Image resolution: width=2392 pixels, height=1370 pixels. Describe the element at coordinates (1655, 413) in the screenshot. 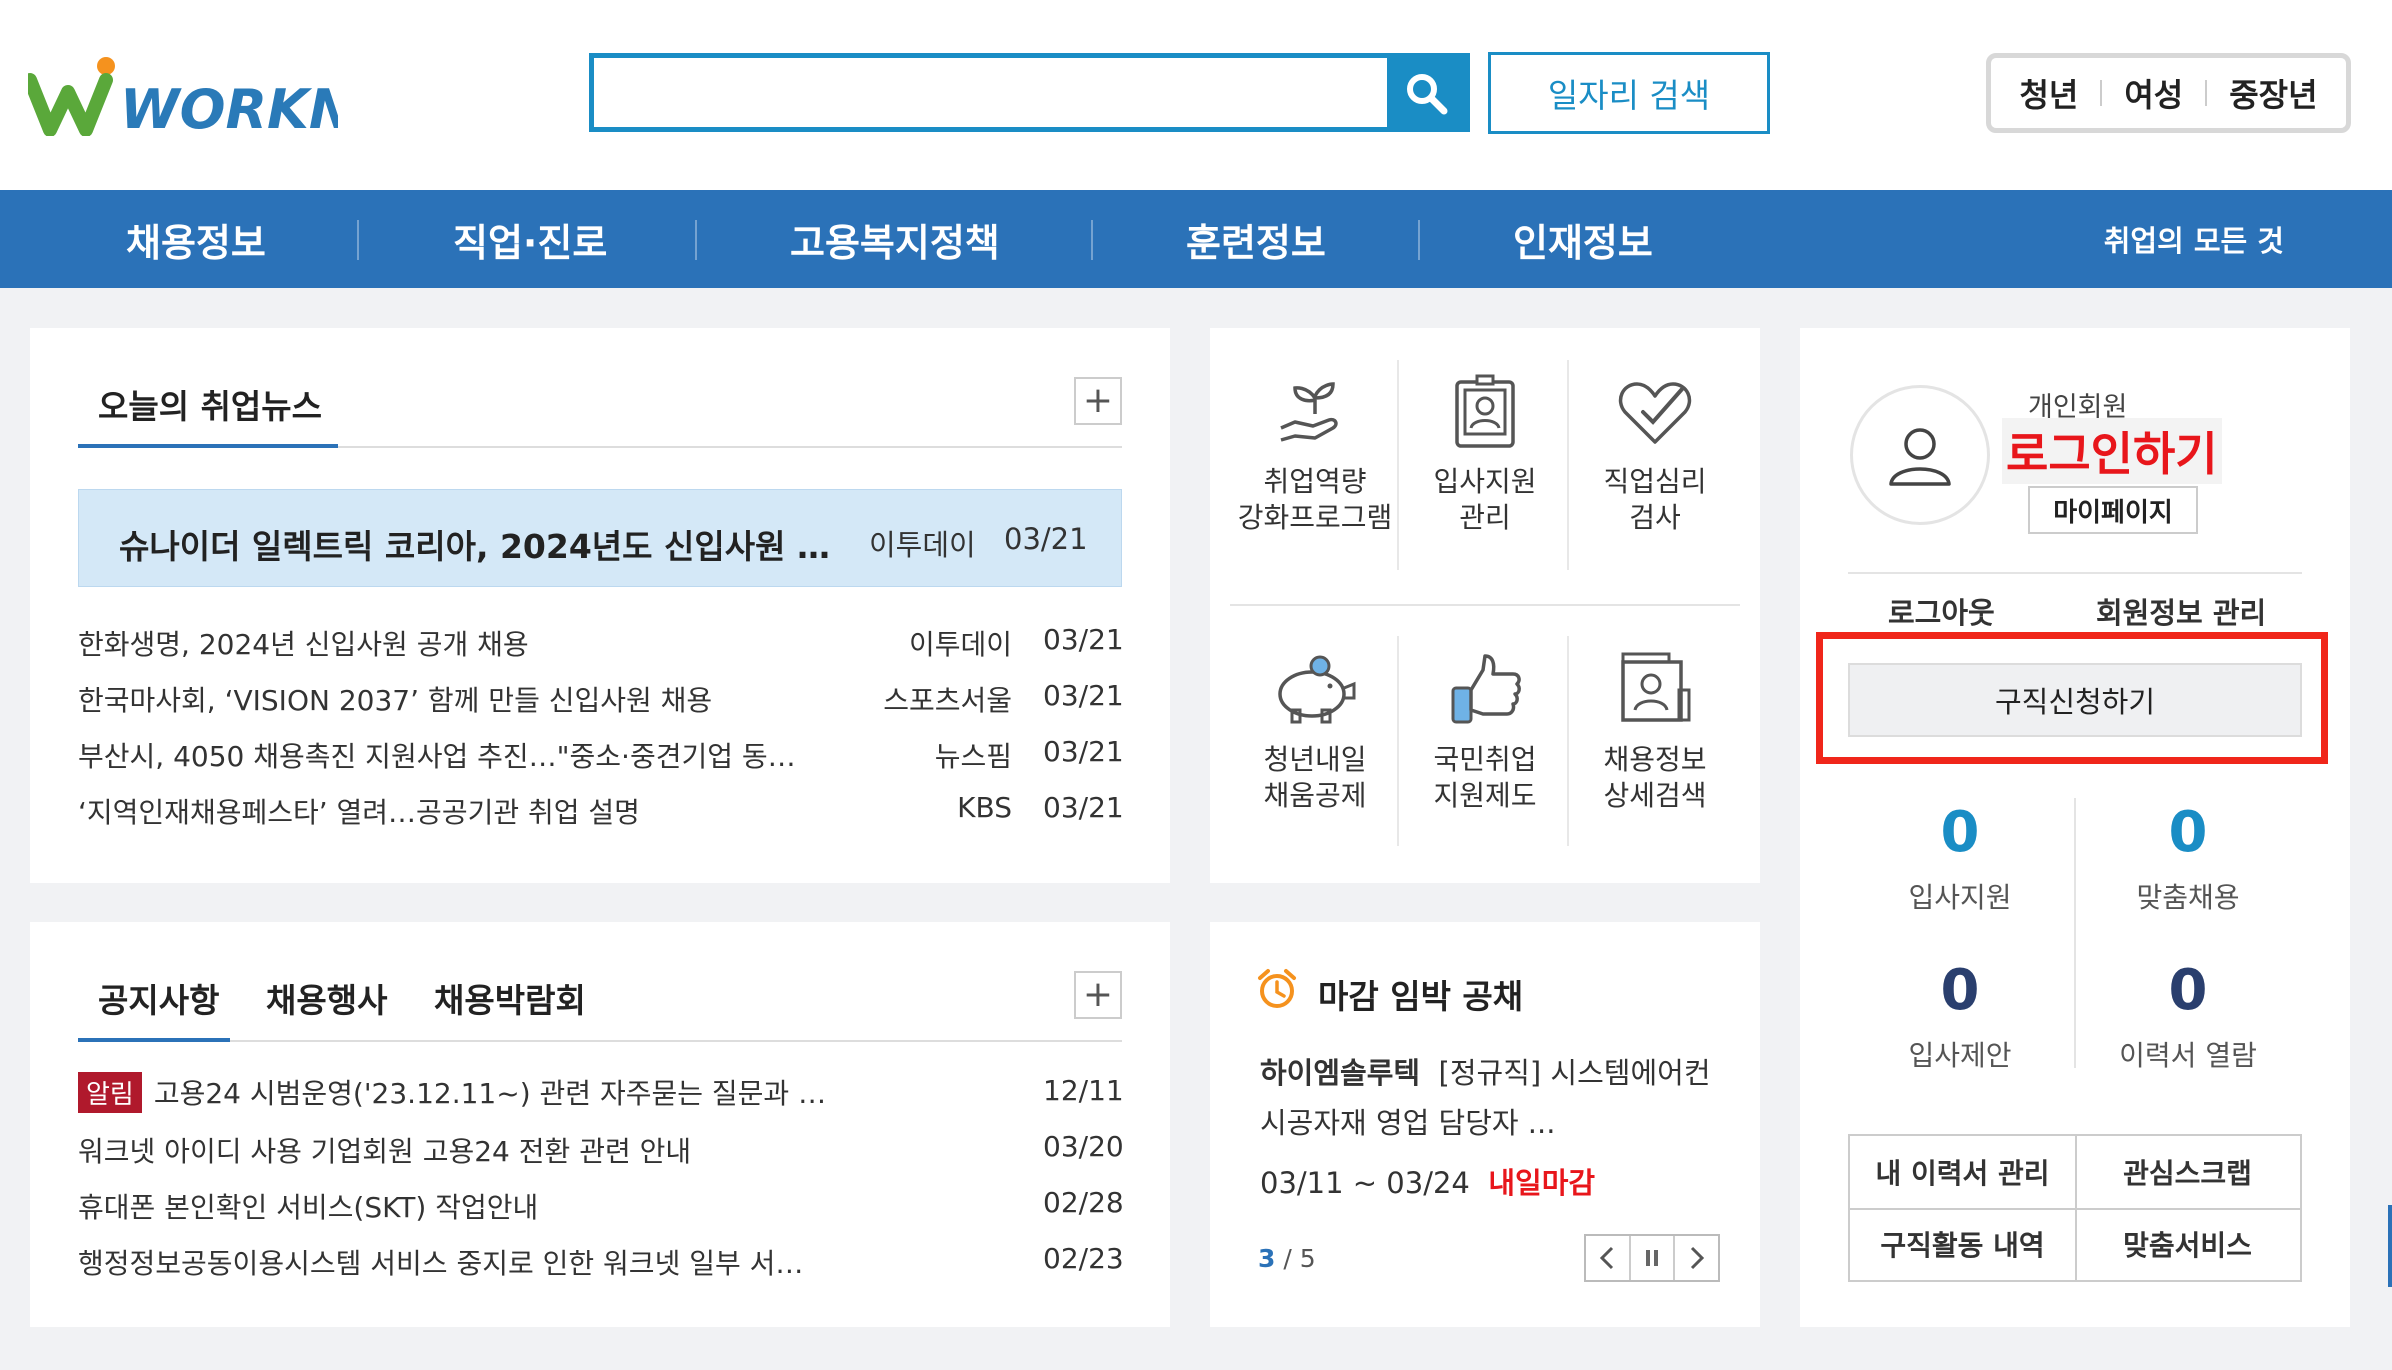

I see `heart-check-icon` at that location.